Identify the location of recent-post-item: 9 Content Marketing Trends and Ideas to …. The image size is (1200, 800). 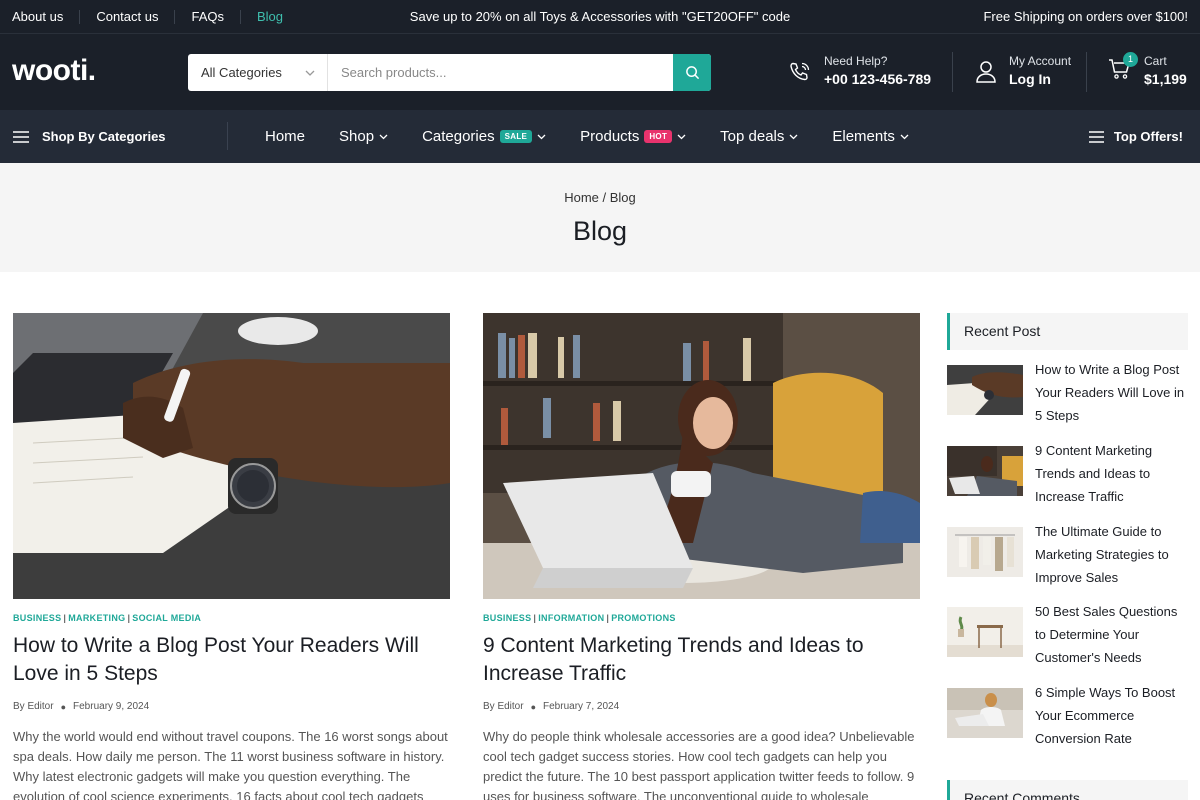
(1067, 475).